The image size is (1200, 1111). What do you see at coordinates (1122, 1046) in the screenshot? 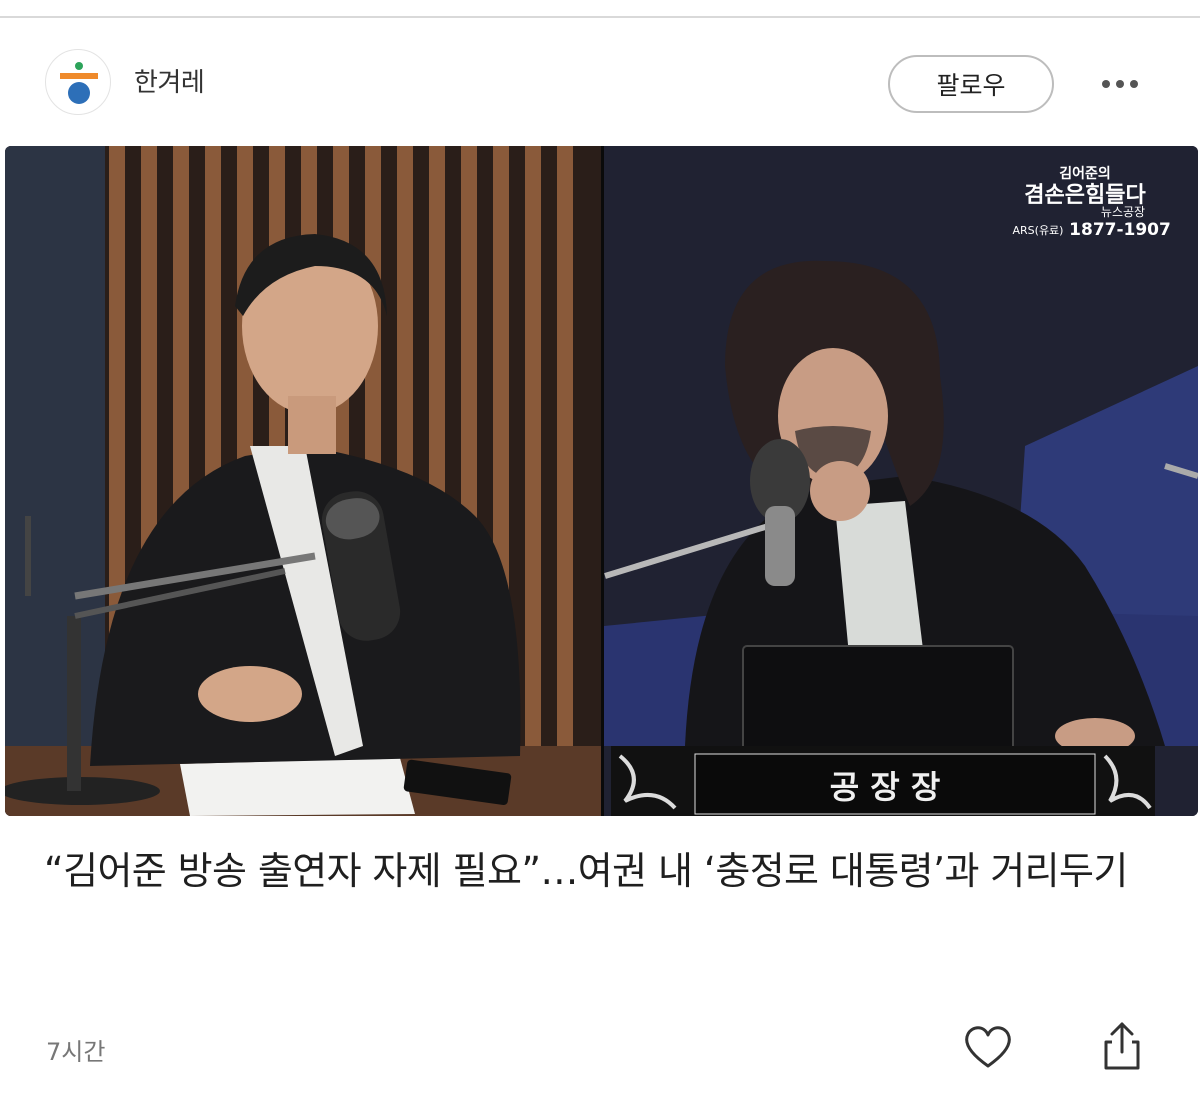
I see `share-icon` at bounding box center [1122, 1046].